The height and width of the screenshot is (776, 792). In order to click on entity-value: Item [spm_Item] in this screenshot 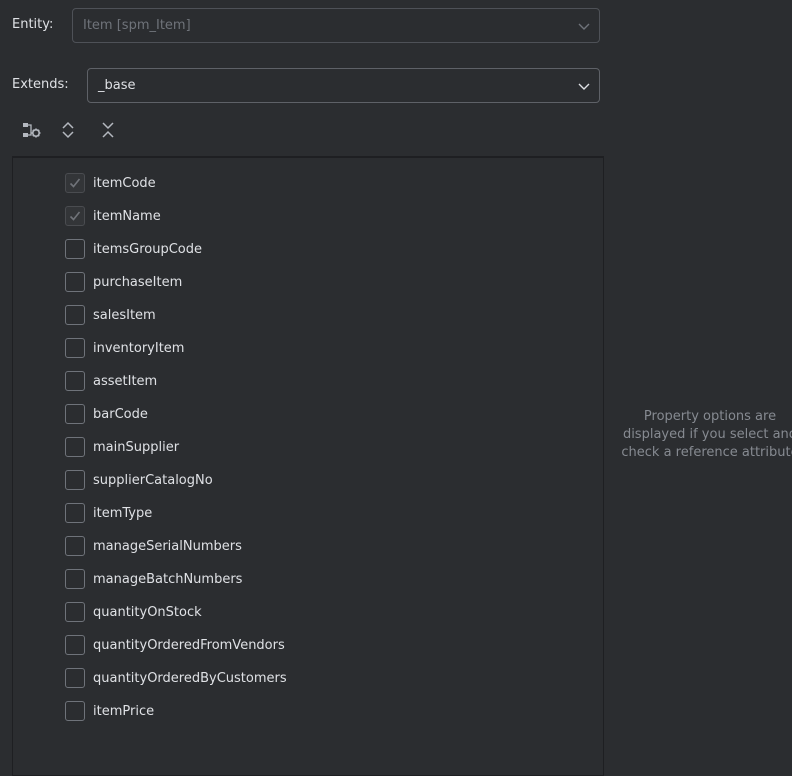, I will do `click(137, 25)`.